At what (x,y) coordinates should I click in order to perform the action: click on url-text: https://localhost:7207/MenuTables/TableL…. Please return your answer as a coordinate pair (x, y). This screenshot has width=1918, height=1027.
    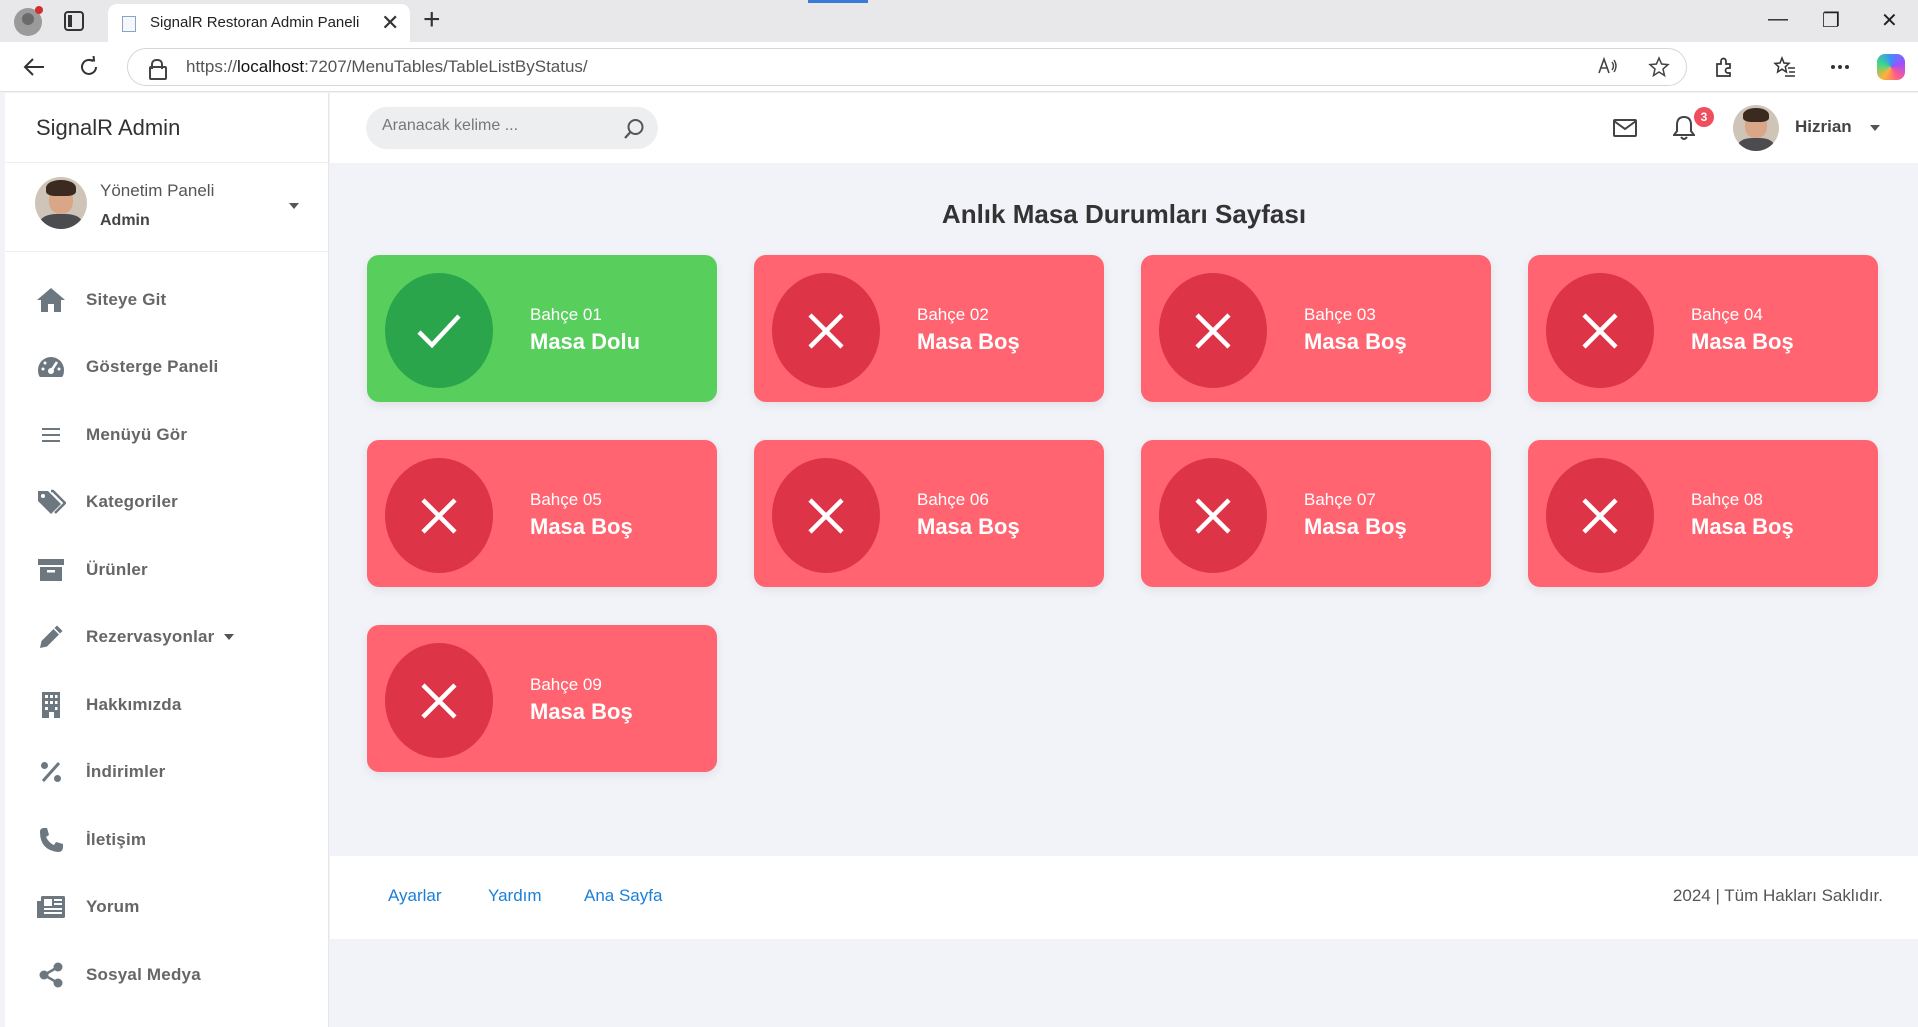
    Looking at the image, I should click on (387, 67).